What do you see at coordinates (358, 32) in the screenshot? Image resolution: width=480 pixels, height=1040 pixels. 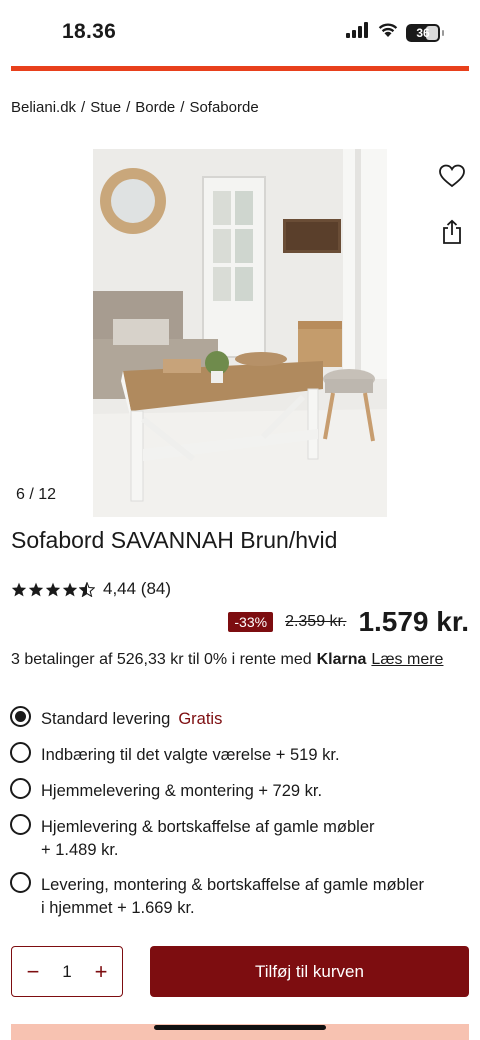 I see `signal-icon` at bounding box center [358, 32].